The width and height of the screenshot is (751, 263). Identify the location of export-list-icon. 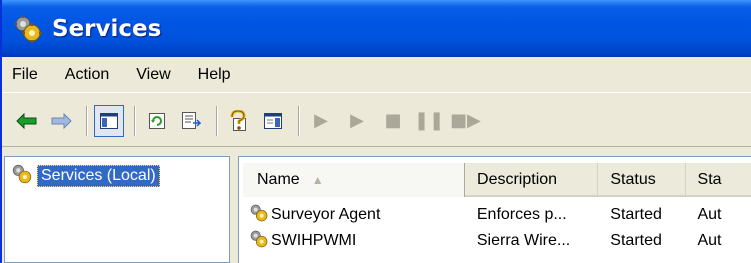
(191, 120).